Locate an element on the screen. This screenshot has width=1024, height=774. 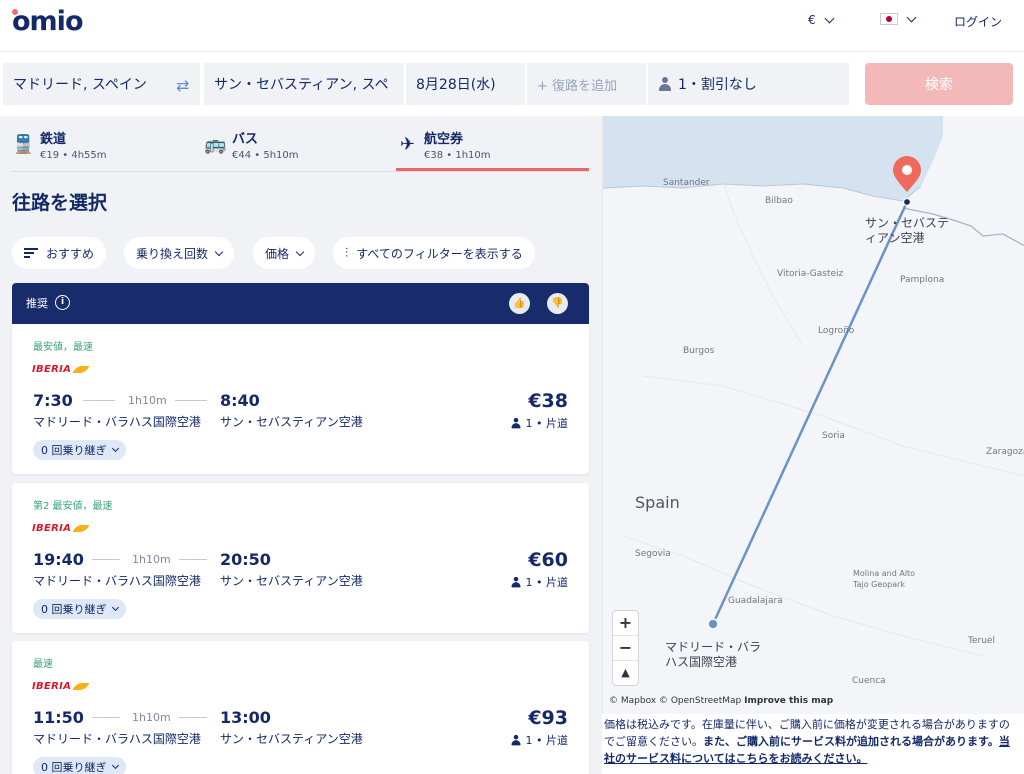
transfers-filter: 乗り換え回数 is located at coordinates (179, 253).